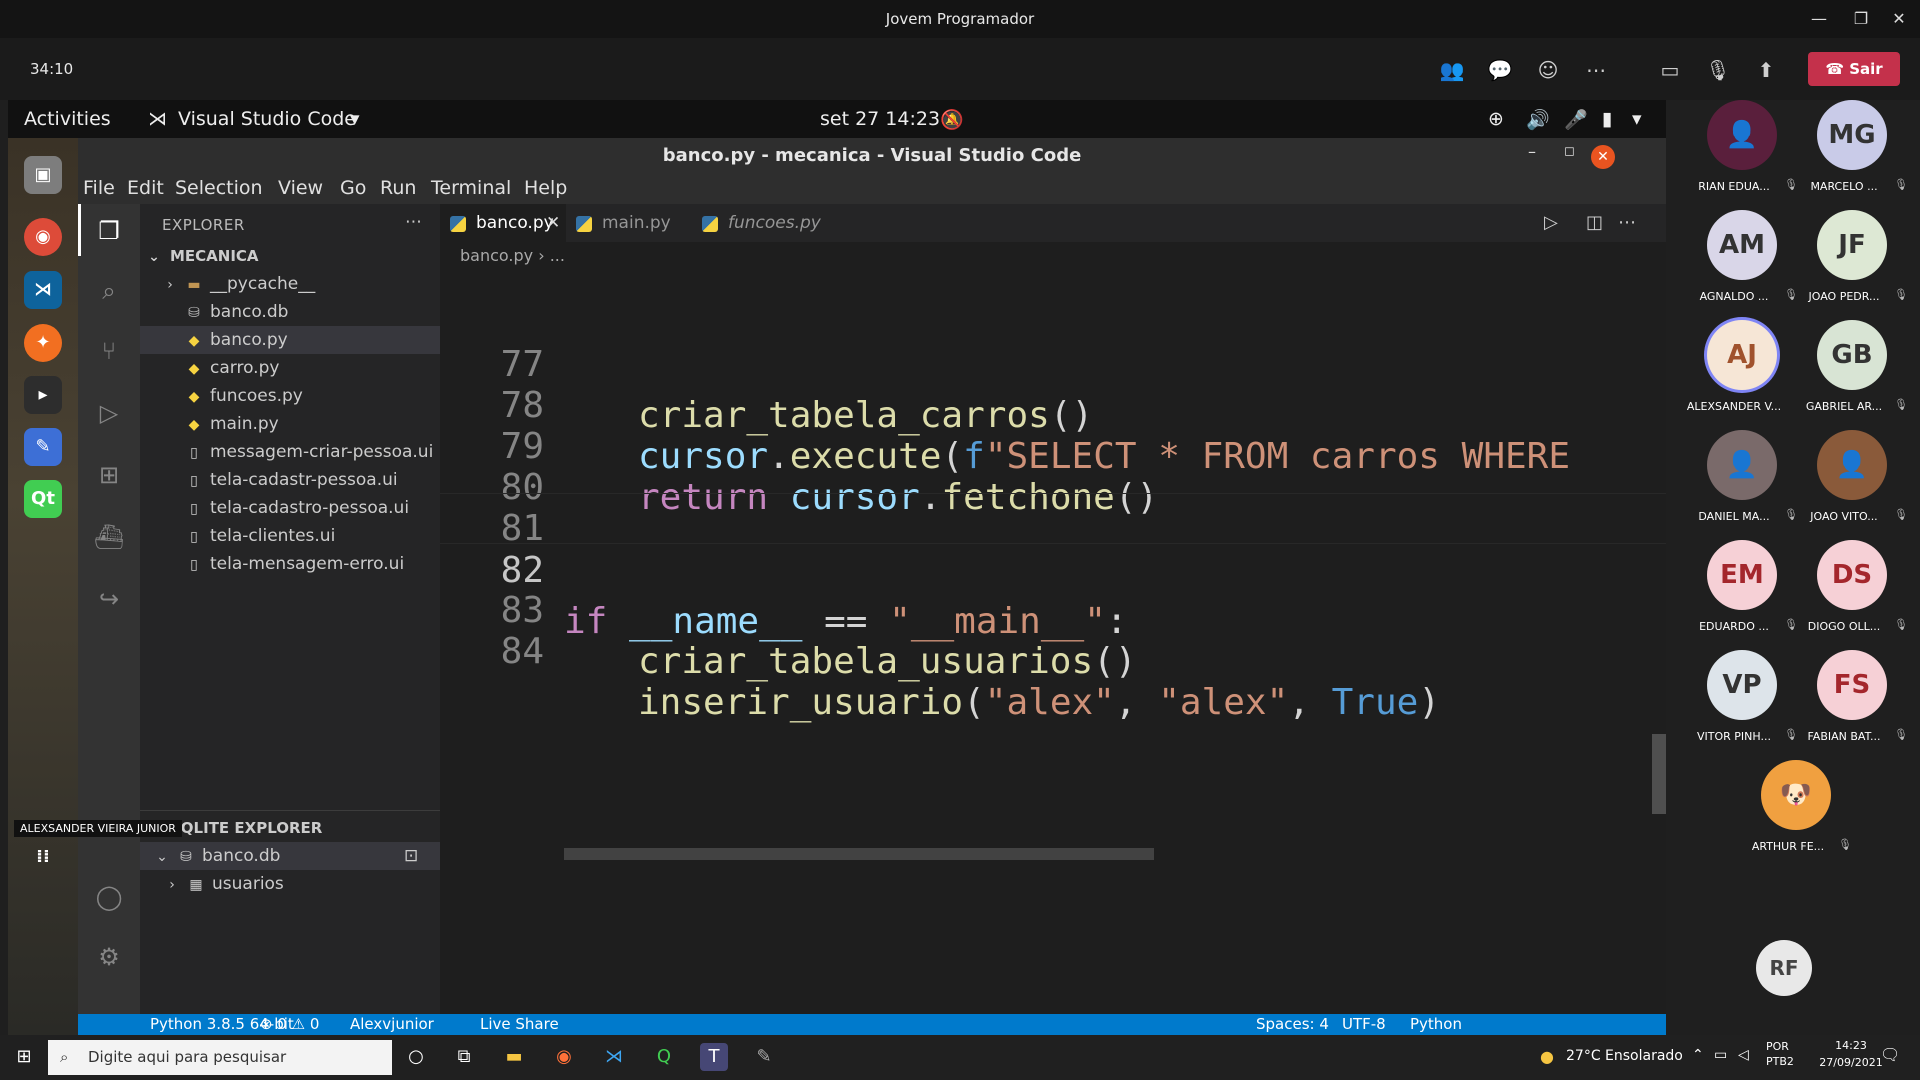 This screenshot has height=1080, width=1920. What do you see at coordinates (553, 223) in the screenshot?
I see `close-tab-icon: ✕` at bounding box center [553, 223].